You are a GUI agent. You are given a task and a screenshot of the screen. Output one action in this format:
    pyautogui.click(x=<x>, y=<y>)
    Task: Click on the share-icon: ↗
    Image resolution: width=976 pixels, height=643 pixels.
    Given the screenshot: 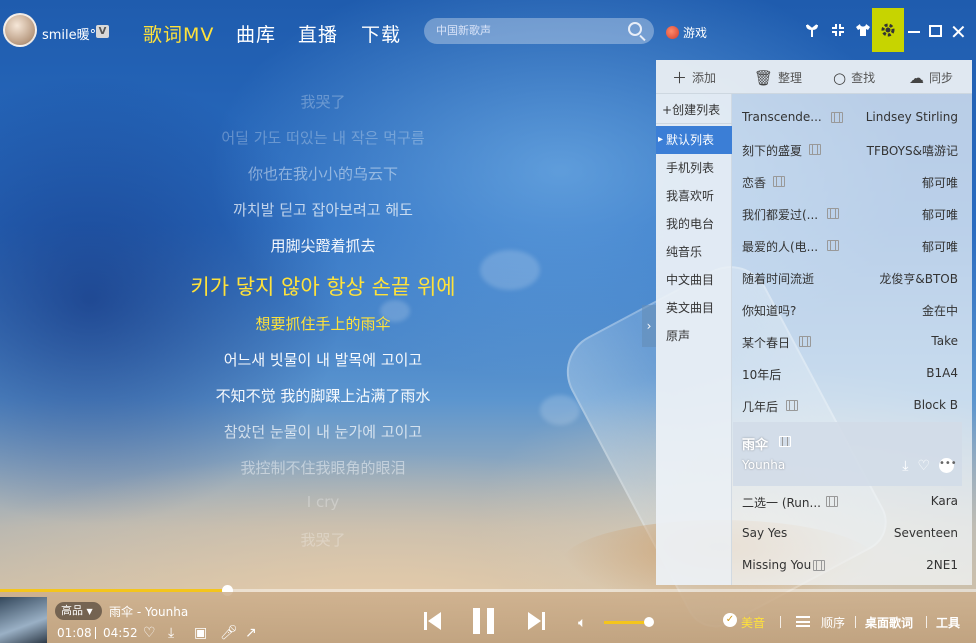 What is the action you would take?
    pyautogui.click(x=251, y=633)
    